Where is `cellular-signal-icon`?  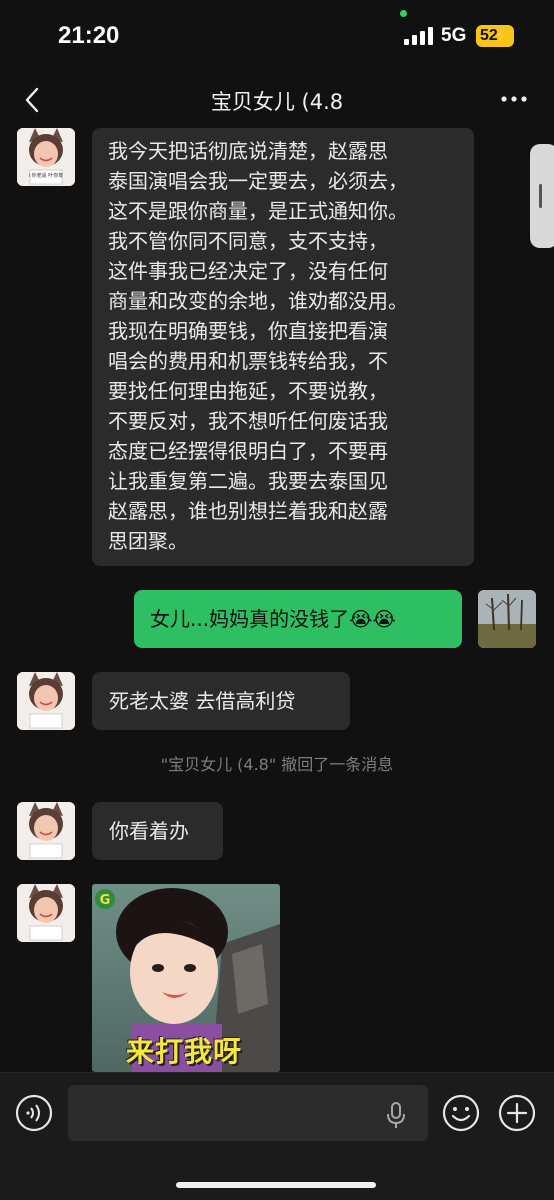
cellular-signal-icon is located at coordinates (419, 36).